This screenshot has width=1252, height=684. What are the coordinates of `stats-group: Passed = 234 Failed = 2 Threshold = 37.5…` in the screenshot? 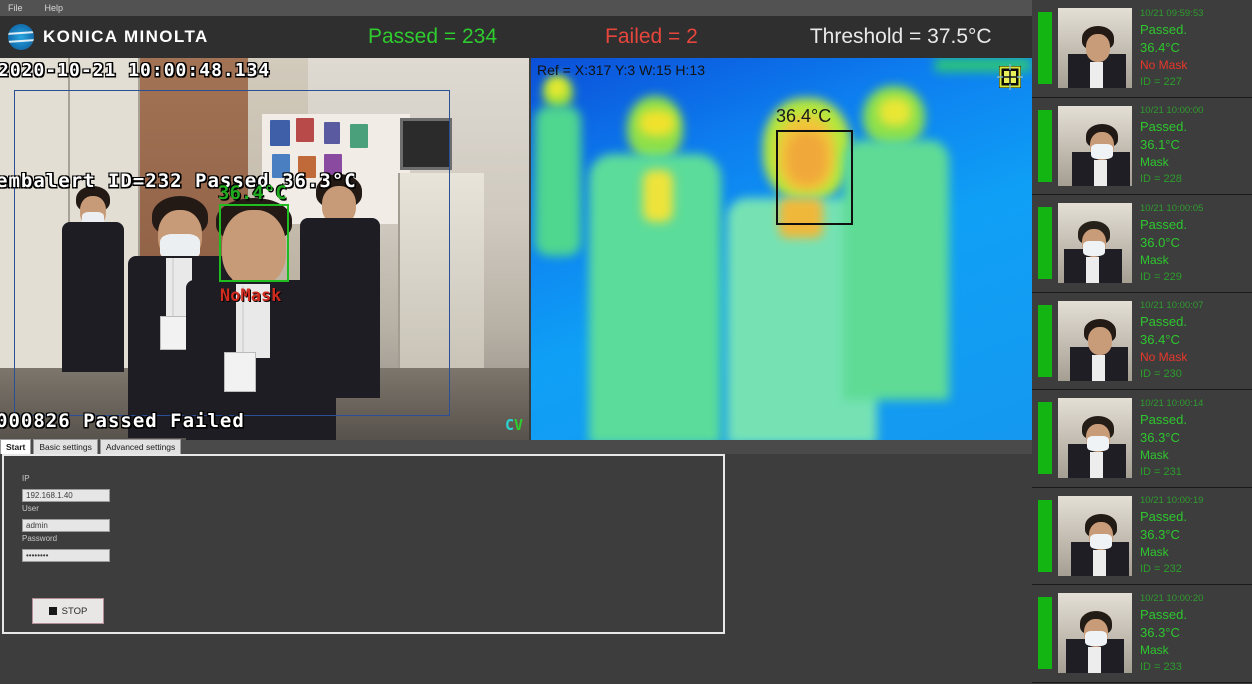 It's located at (691, 37).